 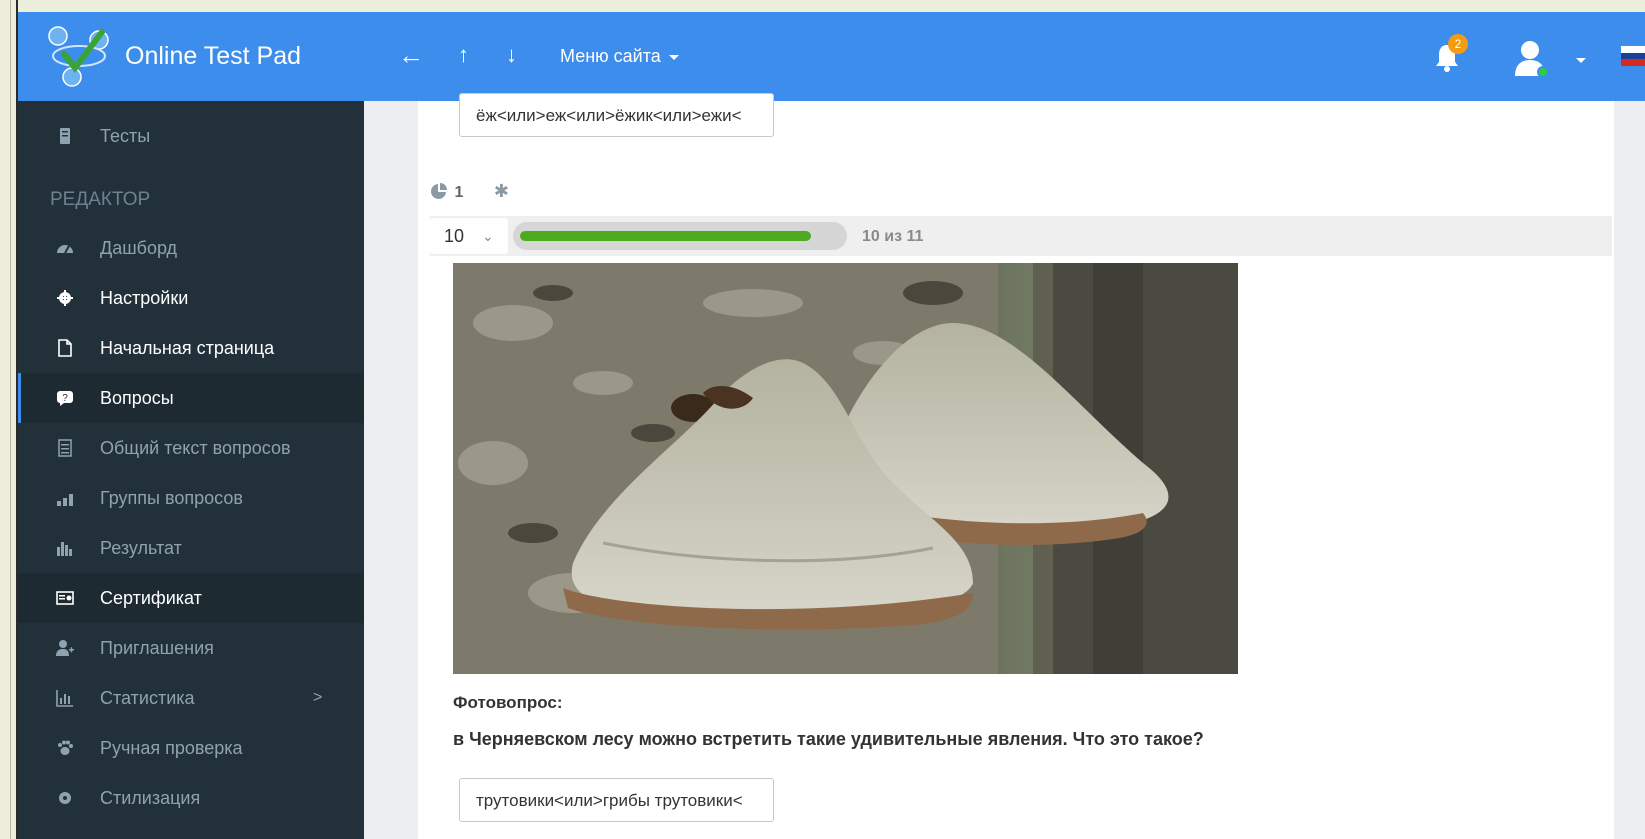 What do you see at coordinates (1532, 58) in the screenshot?
I see `user-avatar-icon` at bounding box center [1532, 58].